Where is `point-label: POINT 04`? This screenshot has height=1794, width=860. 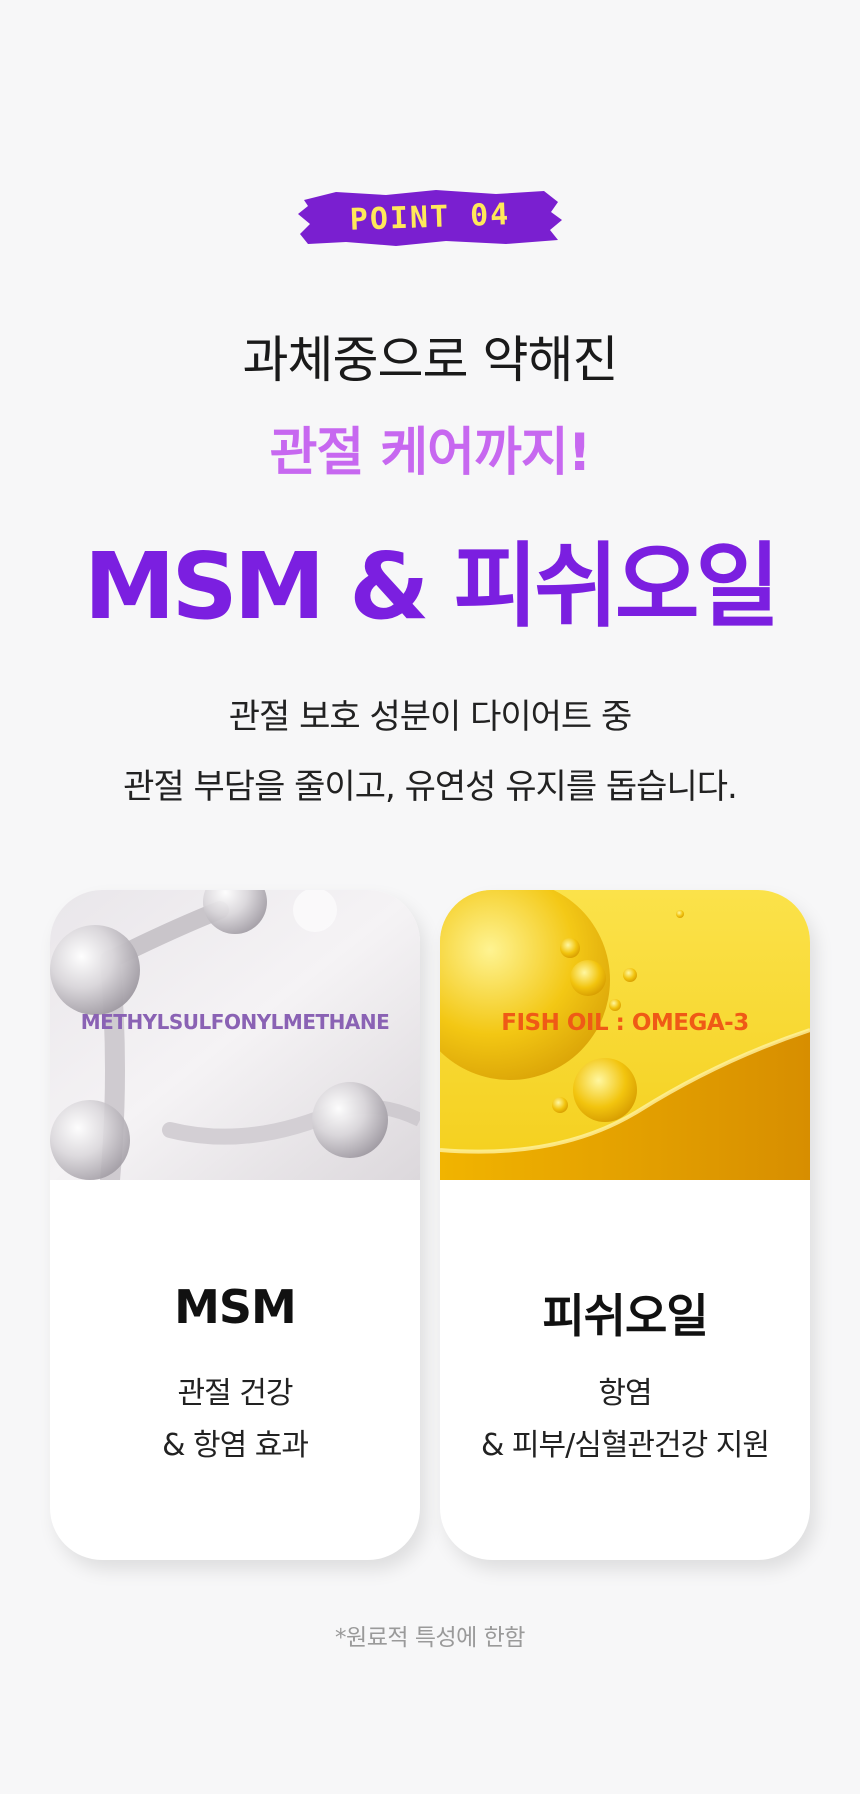 point-label: POINT 04 is located at coordinates (430, 217).